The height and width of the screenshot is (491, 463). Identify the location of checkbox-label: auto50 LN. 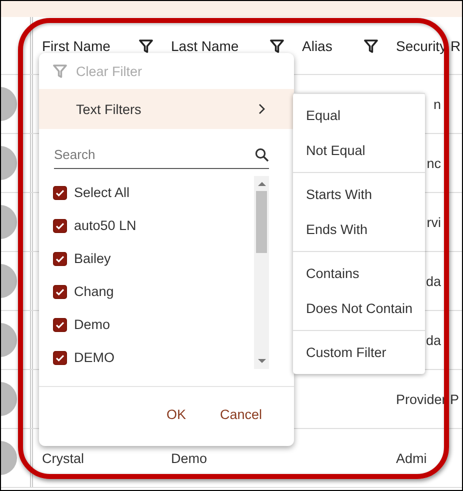
(105, 225).